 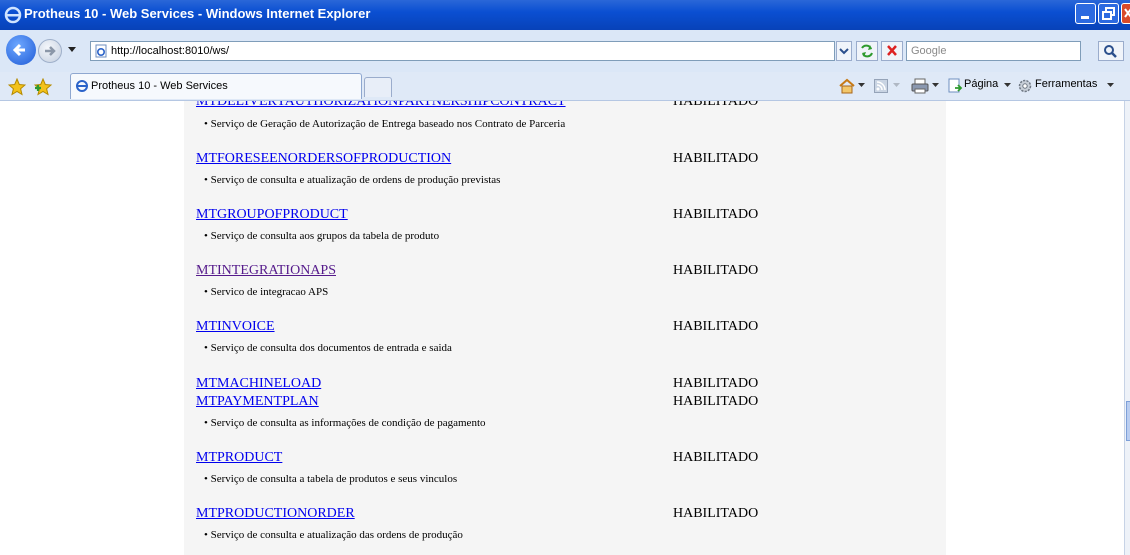 What do you see at coordinates (462, 51) in the screenshot?
I see `address-input: http://localhost:8010/ws/` at bounding box center [462, 51].